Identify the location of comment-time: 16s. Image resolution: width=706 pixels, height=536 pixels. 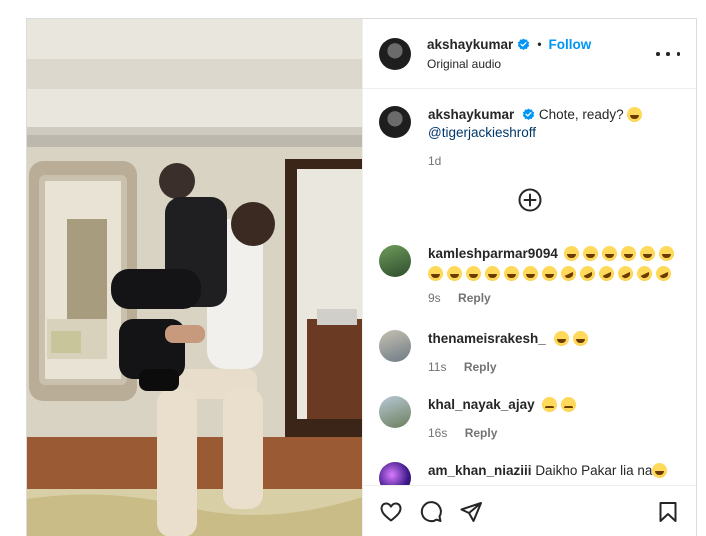
(437, 433).